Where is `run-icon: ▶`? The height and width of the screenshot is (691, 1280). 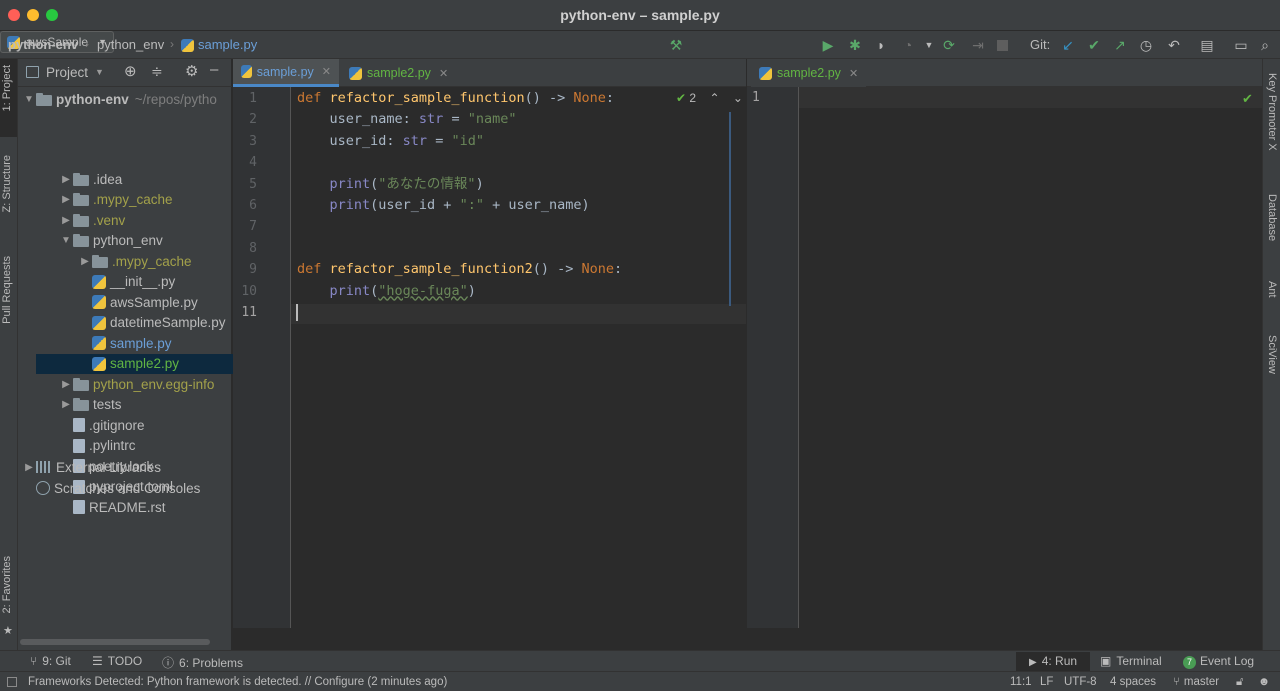
run-icon: ▶ is located at coordinates (828, 45).